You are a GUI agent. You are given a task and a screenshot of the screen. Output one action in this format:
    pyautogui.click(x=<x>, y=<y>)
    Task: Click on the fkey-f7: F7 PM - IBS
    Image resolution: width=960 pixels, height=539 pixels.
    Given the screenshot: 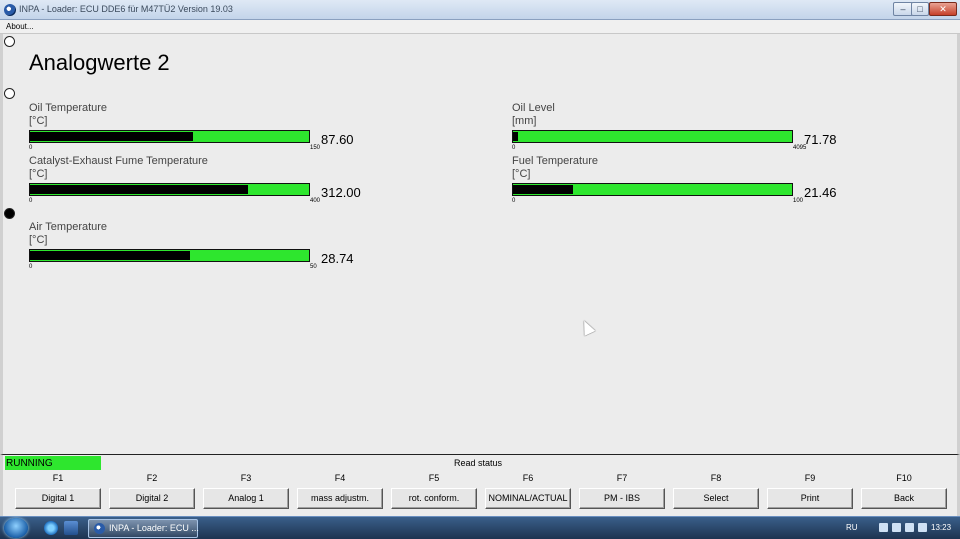 What is the action you would take?
    pyautogui.click(x=626, y=493)
    